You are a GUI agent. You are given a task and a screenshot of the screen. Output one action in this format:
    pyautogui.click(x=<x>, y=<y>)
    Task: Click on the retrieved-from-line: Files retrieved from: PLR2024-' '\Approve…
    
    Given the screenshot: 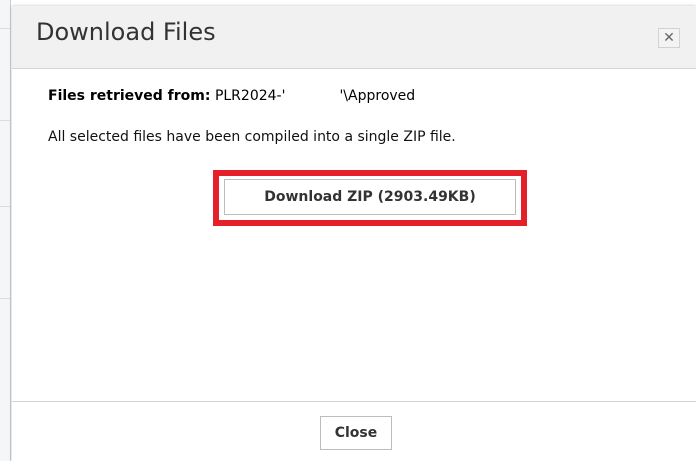 What is the action you would take?
    pyautogui.click(x=358, y=96)
    